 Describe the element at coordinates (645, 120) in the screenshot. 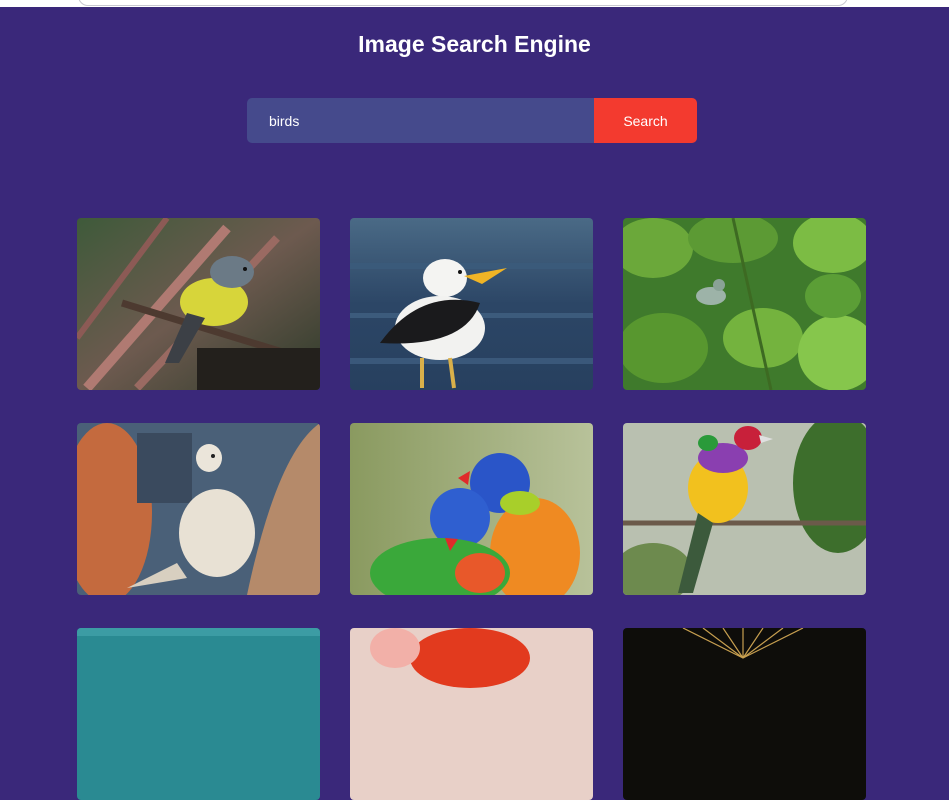

I see `search-button: Search` at that location.